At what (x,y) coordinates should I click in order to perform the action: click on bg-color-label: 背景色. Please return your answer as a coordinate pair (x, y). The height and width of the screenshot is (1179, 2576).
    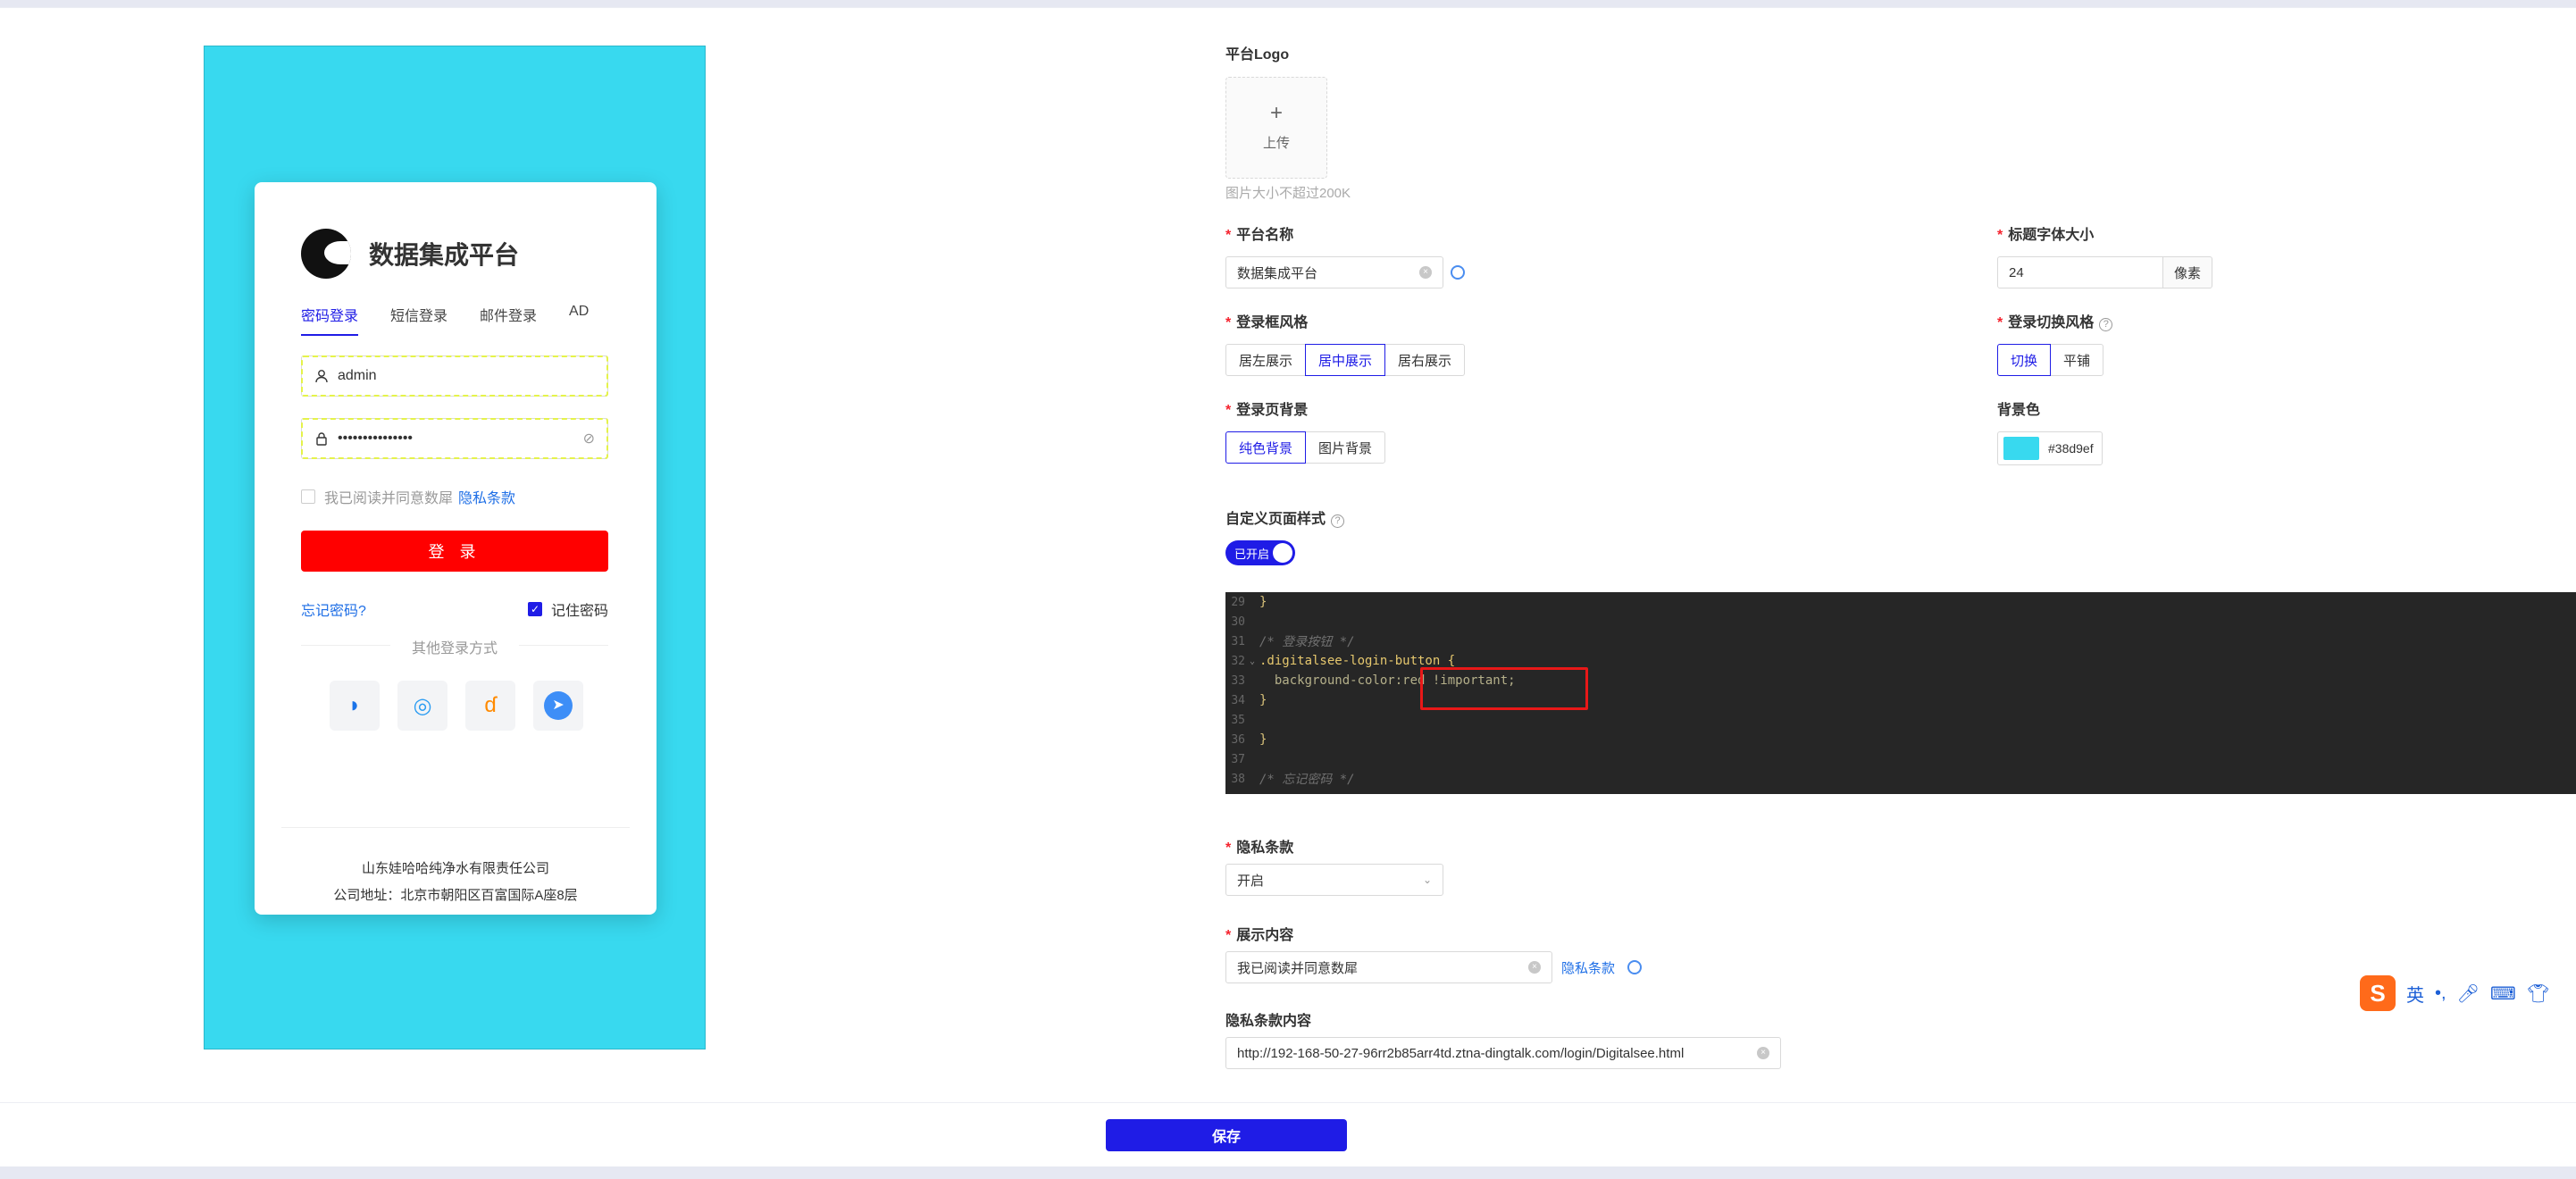
    Looking at the image, I should click on (2019, 410).